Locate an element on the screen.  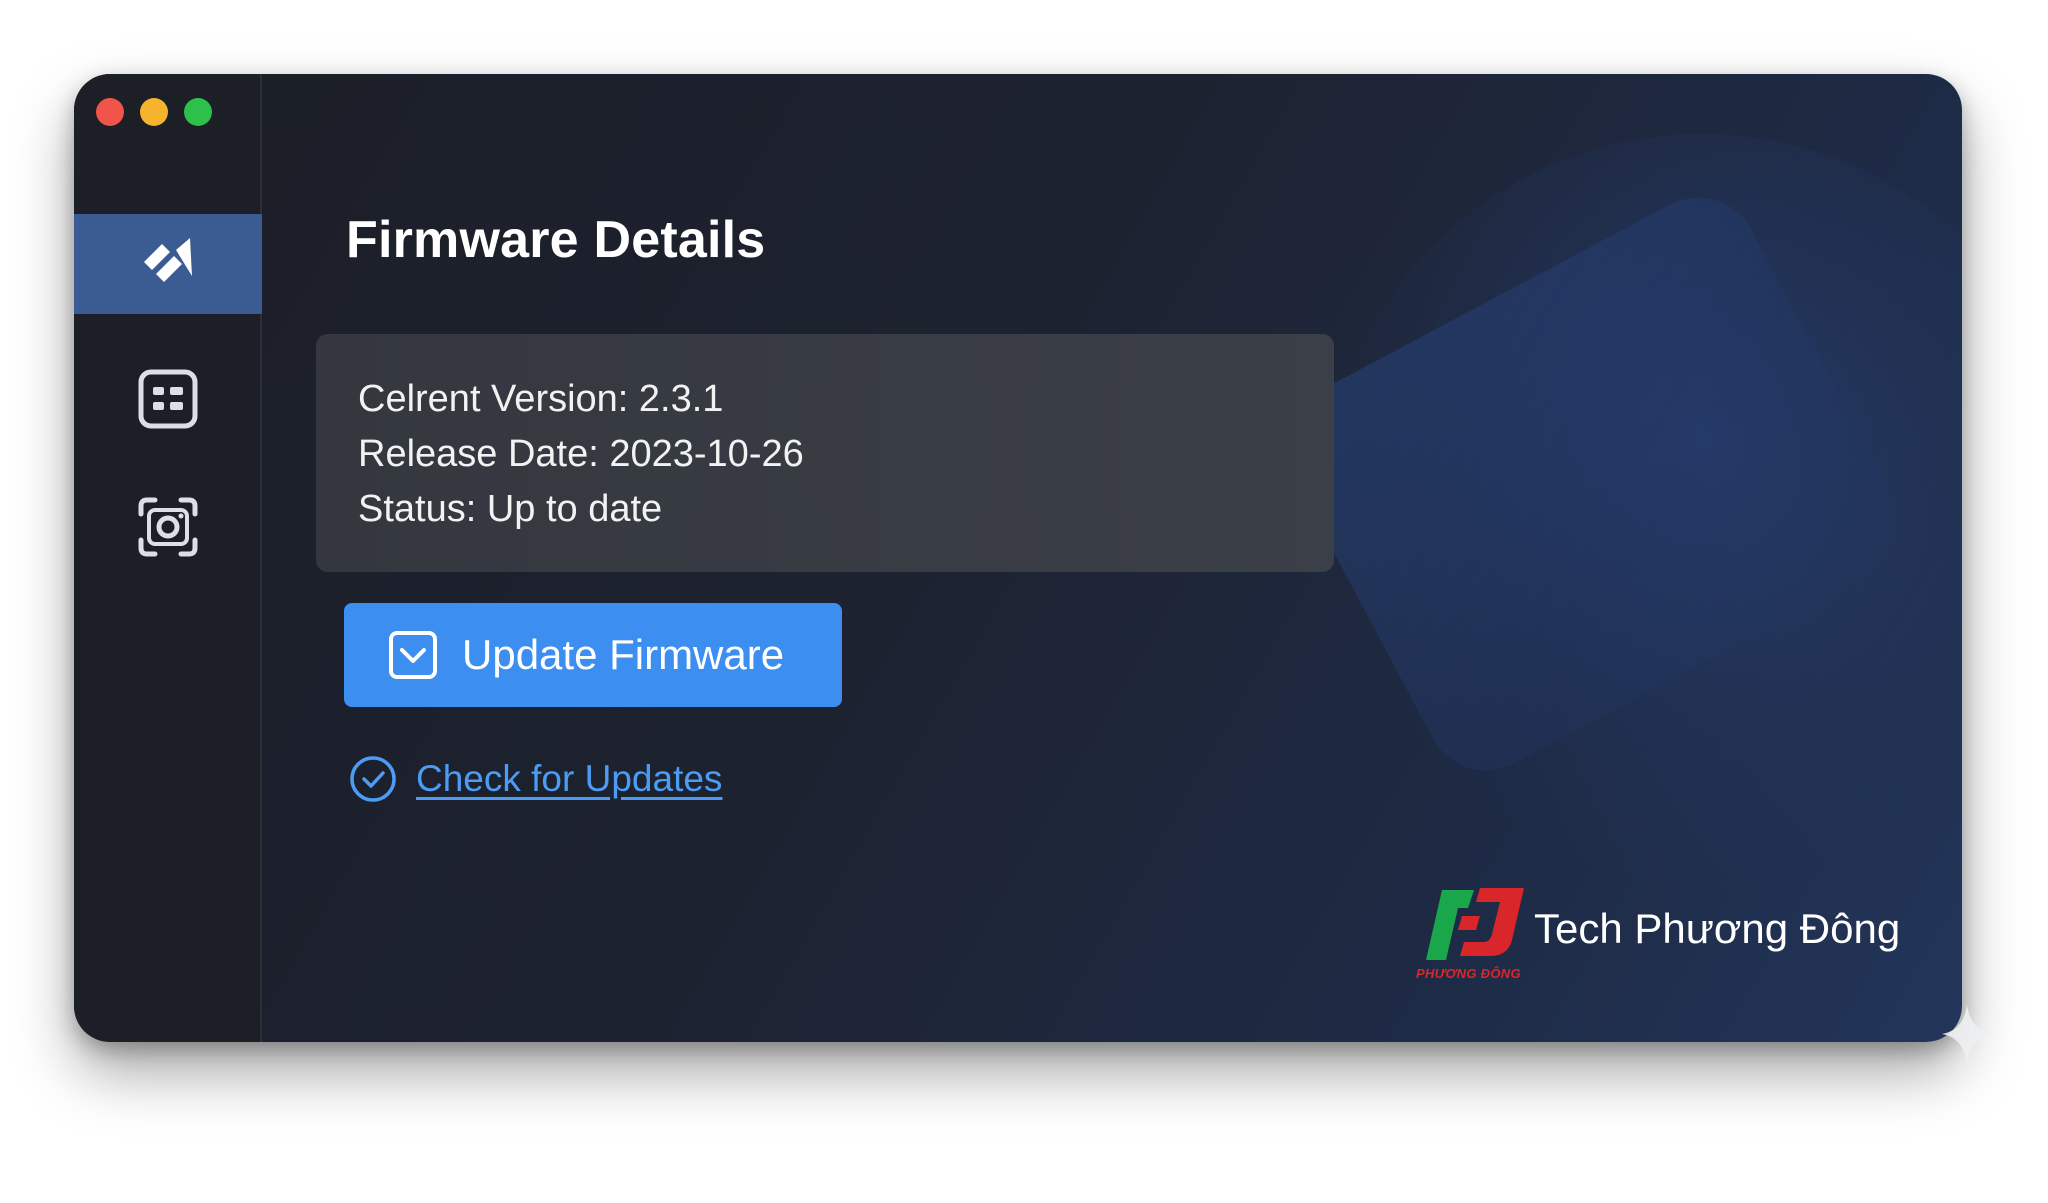
window-controls is located at coordinates (154, 112).